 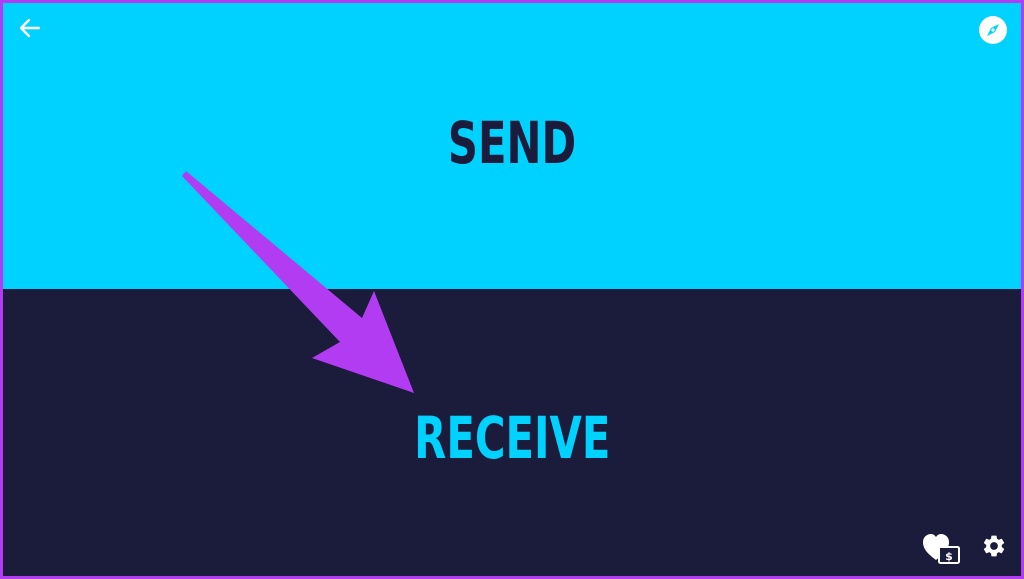 What do you see at coordinates (512, 437) in the screenshot?
I see `receive-label: RECEIVE` at bounding box center [512, 437].